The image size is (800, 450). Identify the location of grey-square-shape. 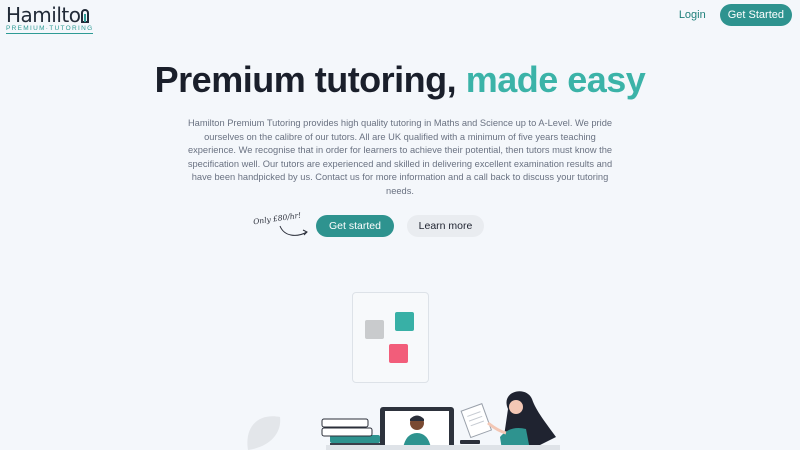
(374, 329).